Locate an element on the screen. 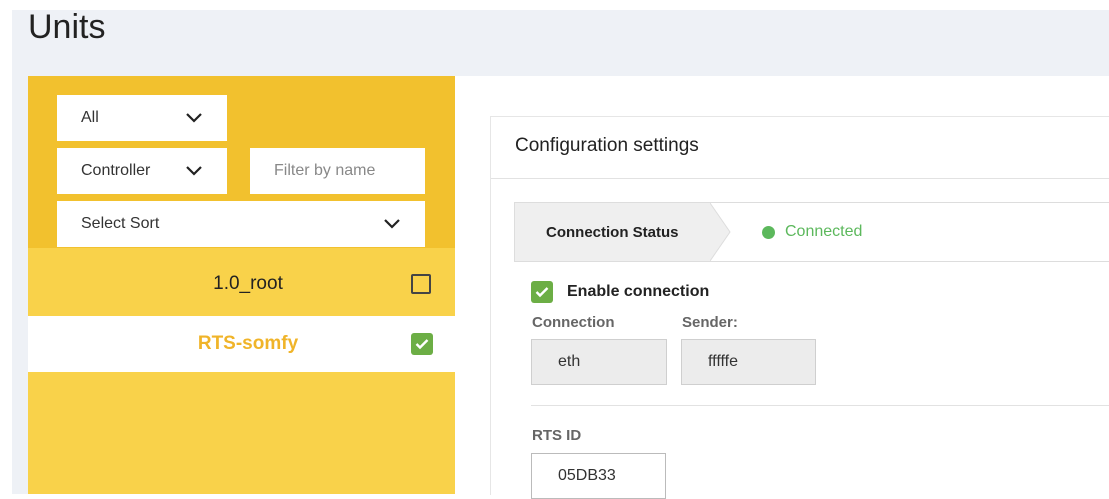 The image size is (1109, 499). connection-status-bar: Connection Status Connected is located at coordinates (811, 232).